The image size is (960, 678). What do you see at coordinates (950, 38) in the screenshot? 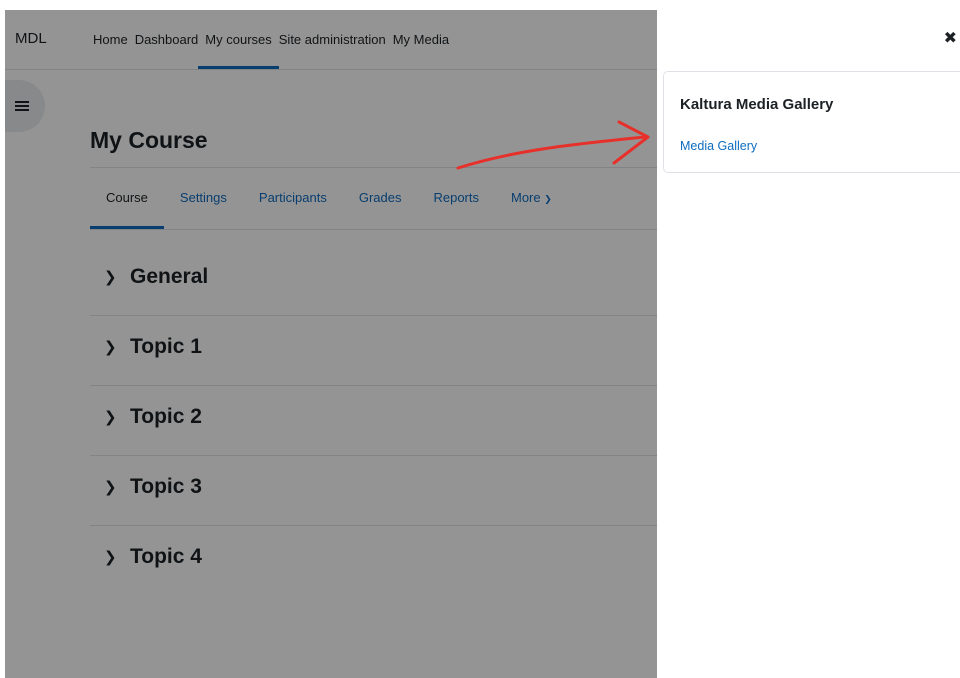
I see `close-icon: ✖` at bounding box center [950, 38].